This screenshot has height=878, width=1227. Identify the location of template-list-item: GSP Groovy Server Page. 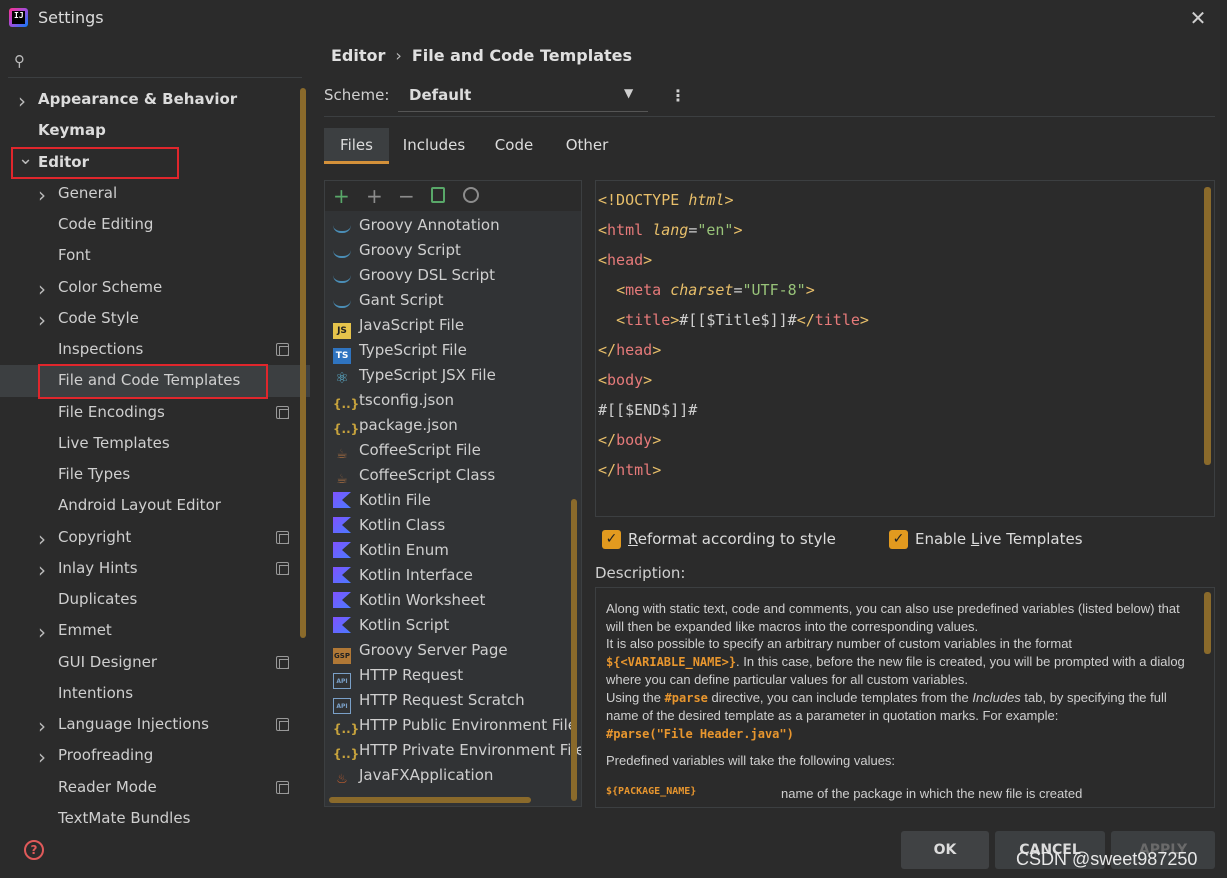
(420, 651).